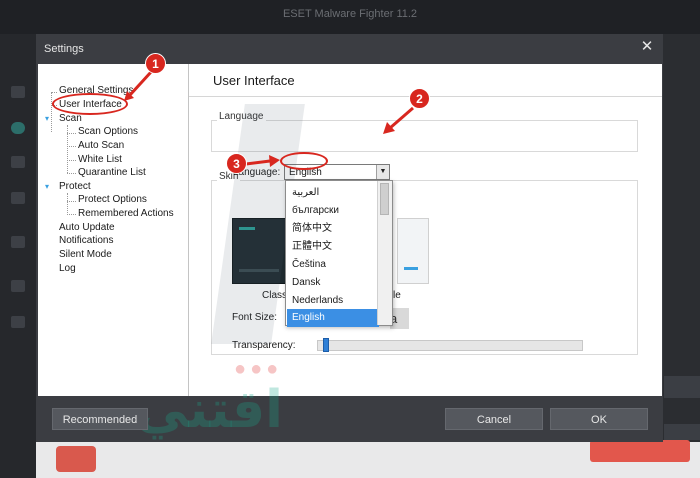 This screenshot has height=478, width=700. Describe the element at coordinates (269, 118) in the screenshot. I see `annotation-arrows` at that location.